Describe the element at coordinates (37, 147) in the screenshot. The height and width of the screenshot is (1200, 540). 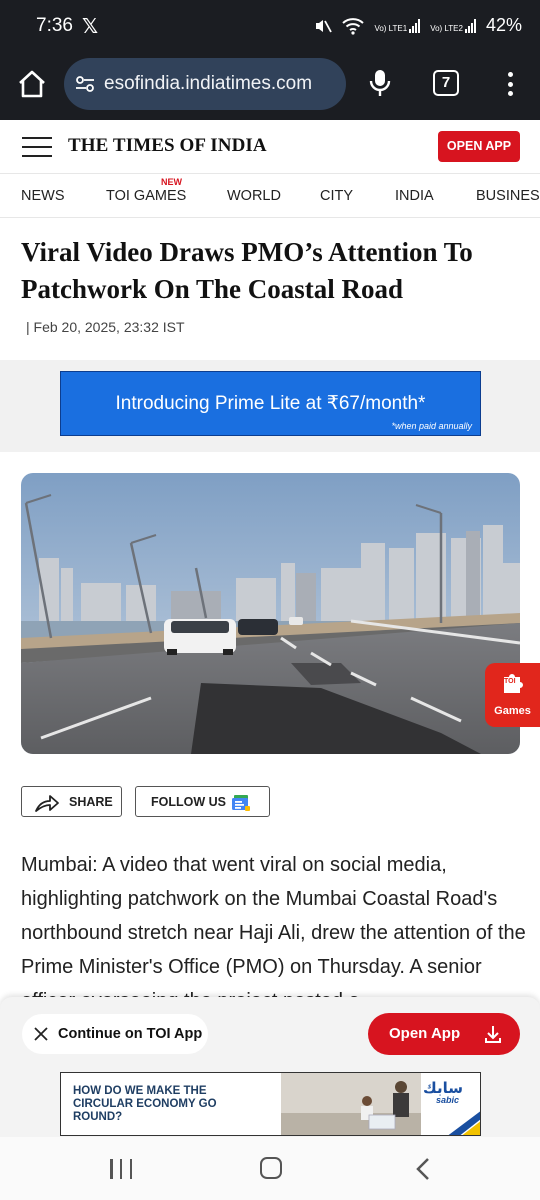
I see `hamburger-menu-icon` at that location.